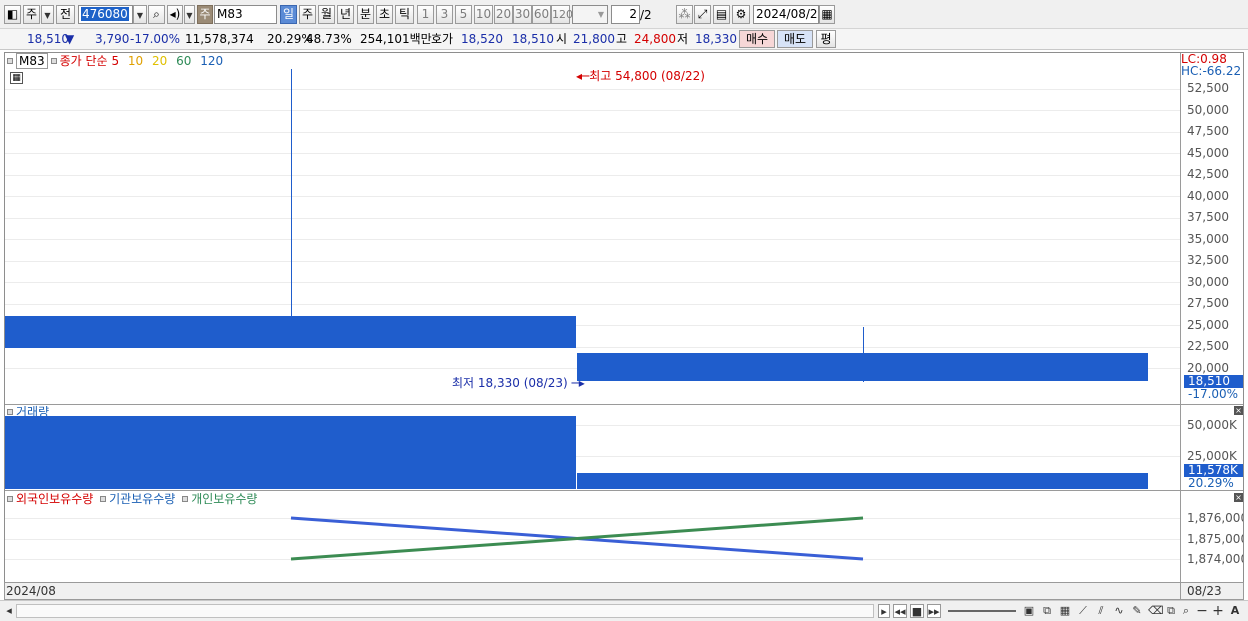 The image size is (1248, 621). What do you see at coordinates (684, 14) in the screenshot?
I see `link-icon: ⁂` at bounding box center [684, 14].